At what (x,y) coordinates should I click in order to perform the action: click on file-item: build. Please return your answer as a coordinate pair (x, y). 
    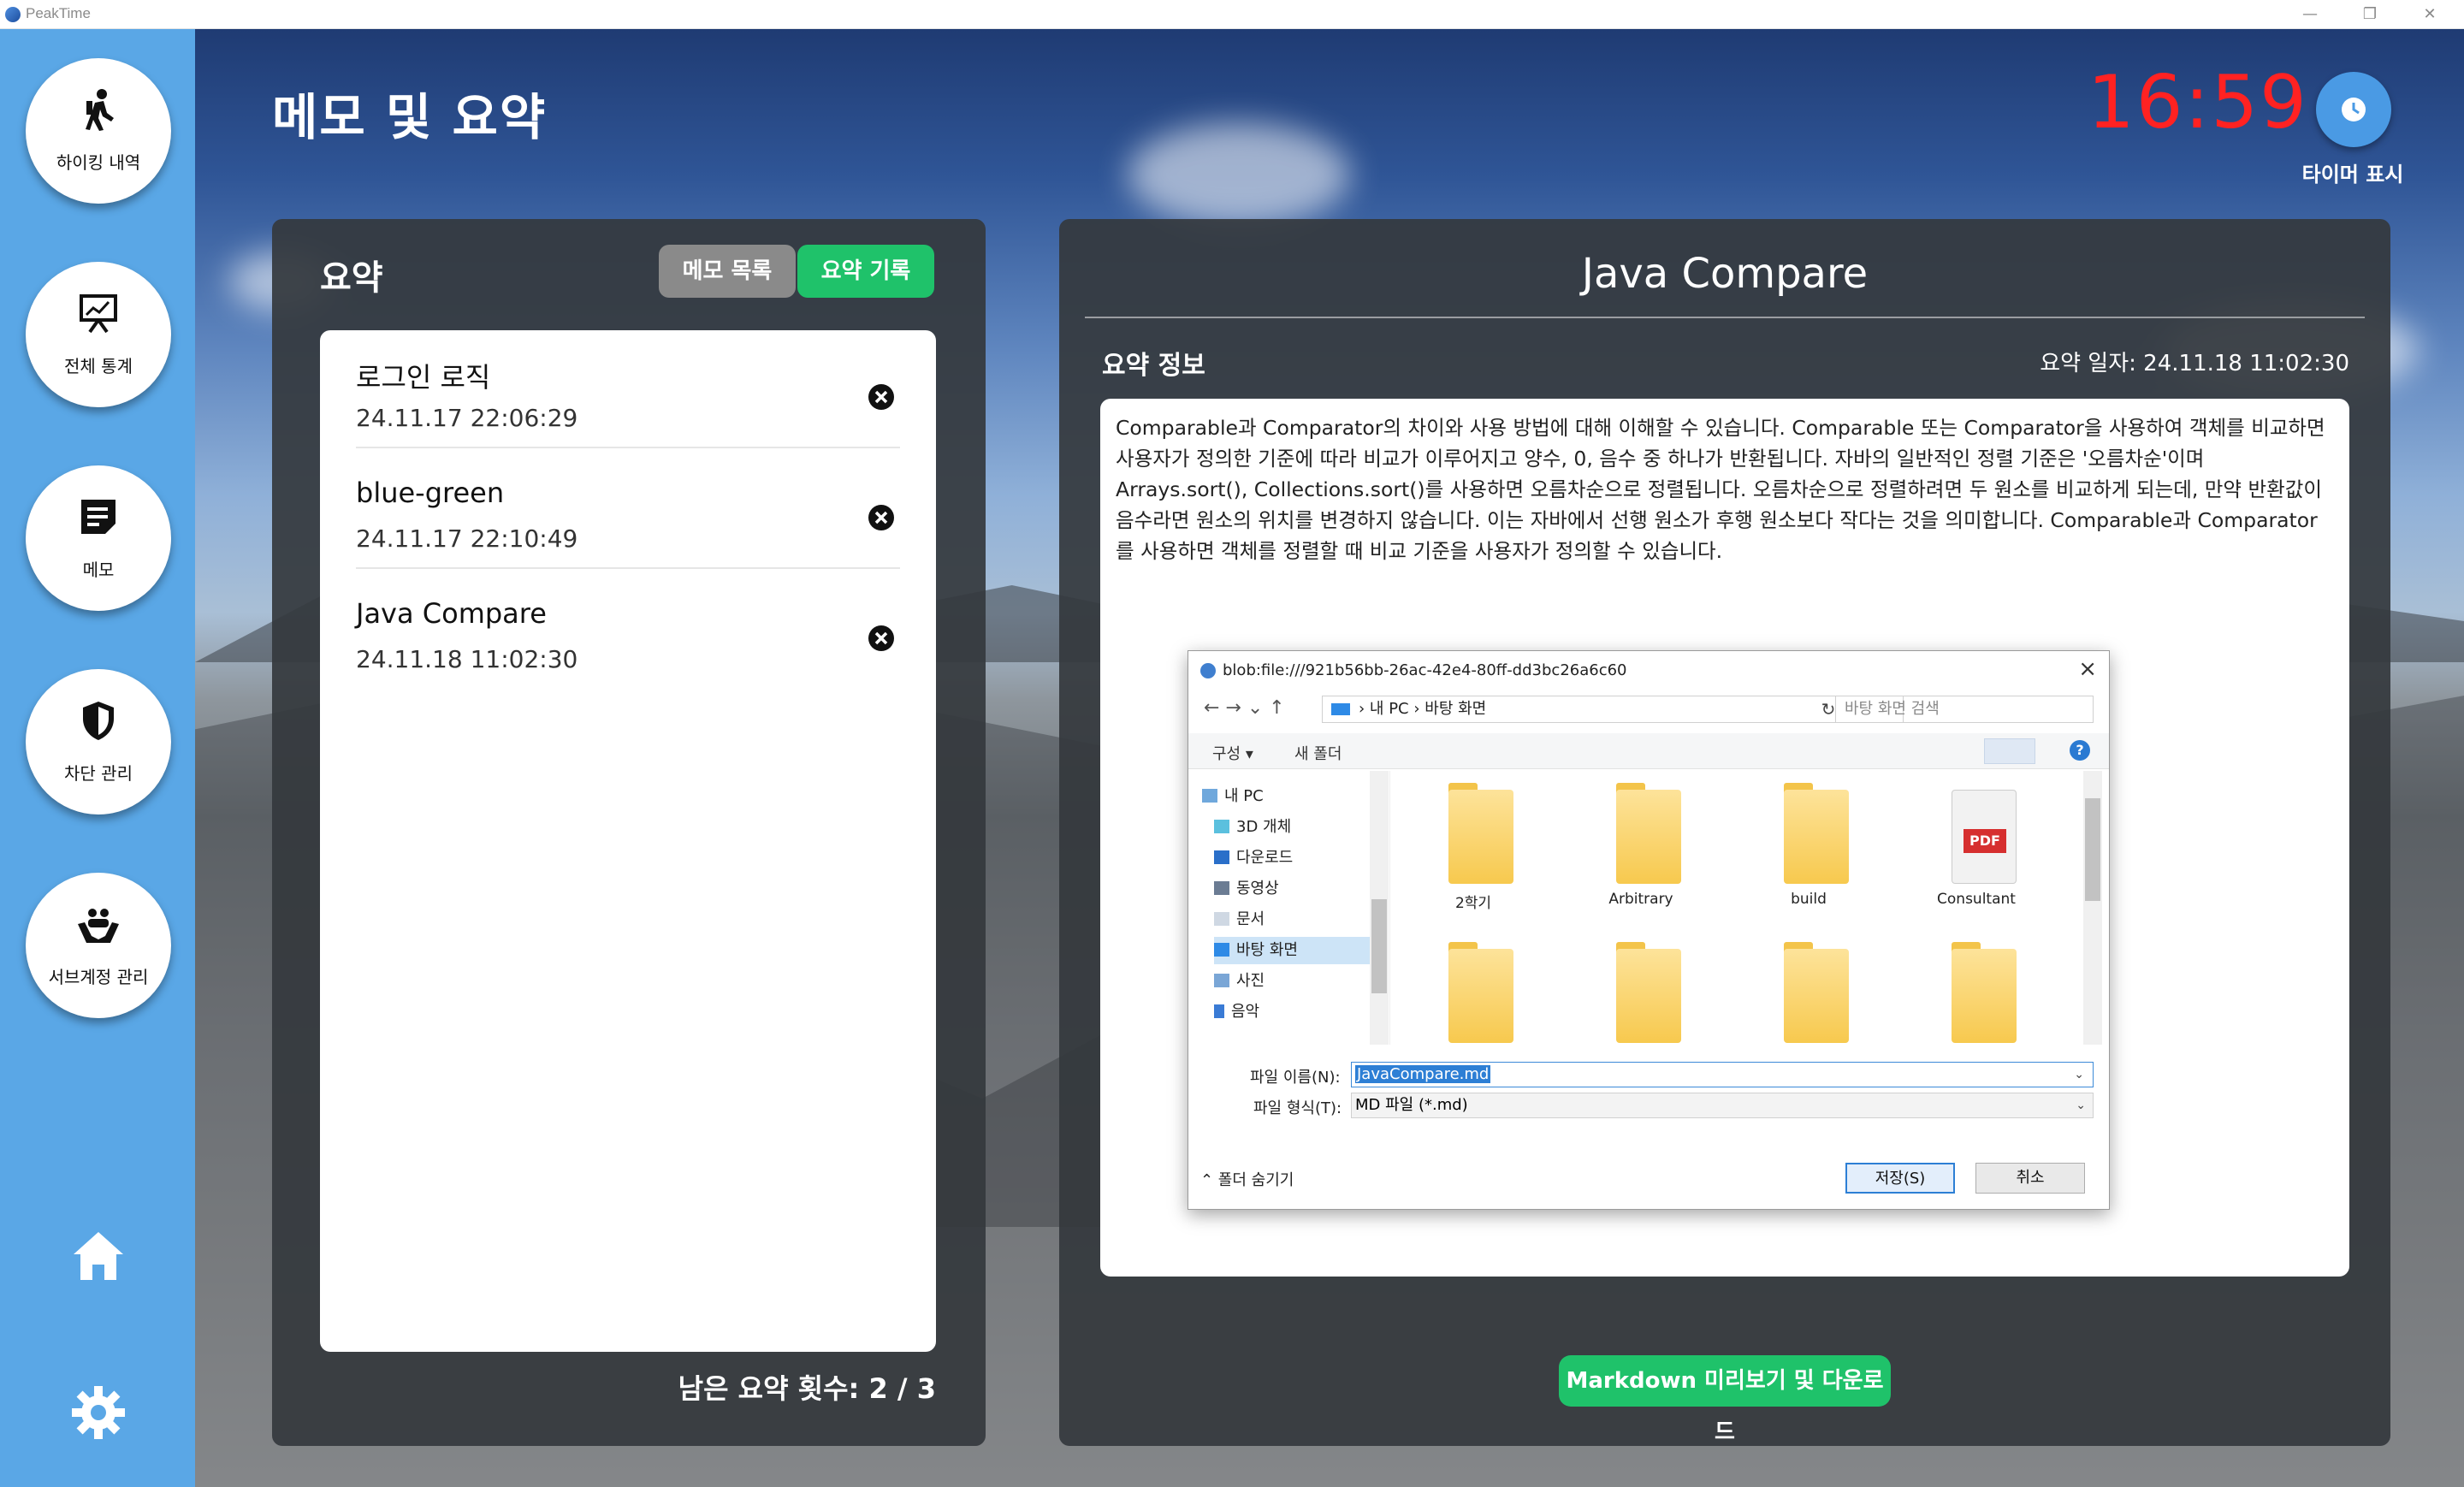
    Looking at the image, I should click on (1808, 848).